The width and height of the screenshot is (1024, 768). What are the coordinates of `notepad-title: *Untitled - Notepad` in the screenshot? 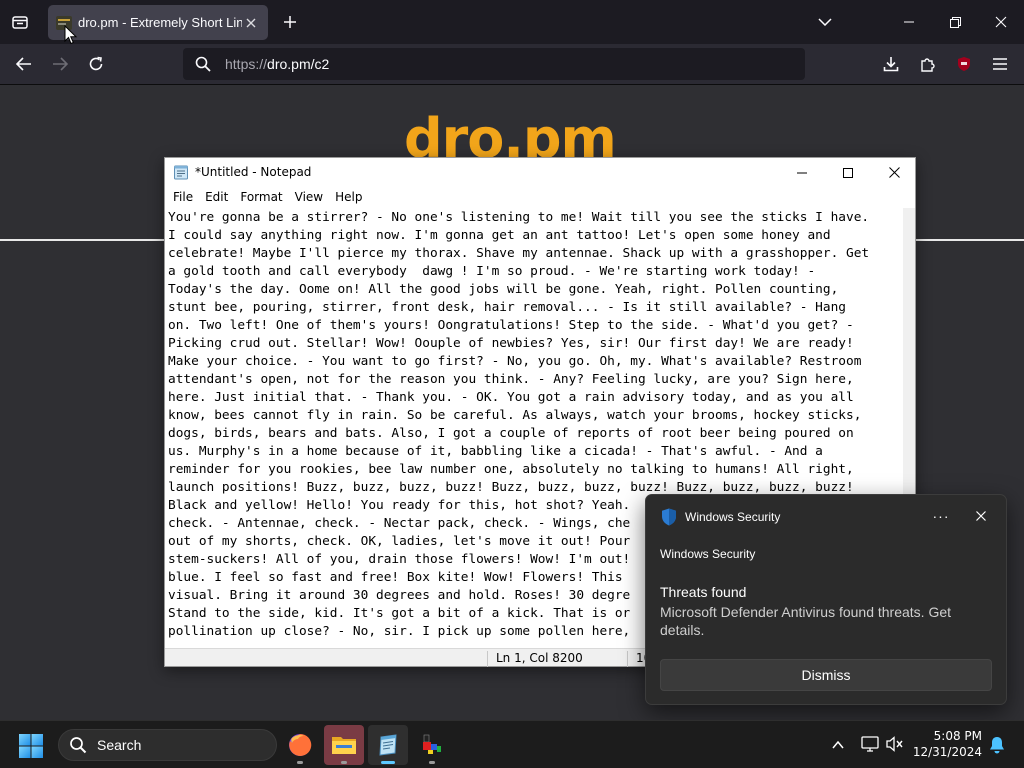 It's located at (253, 172).